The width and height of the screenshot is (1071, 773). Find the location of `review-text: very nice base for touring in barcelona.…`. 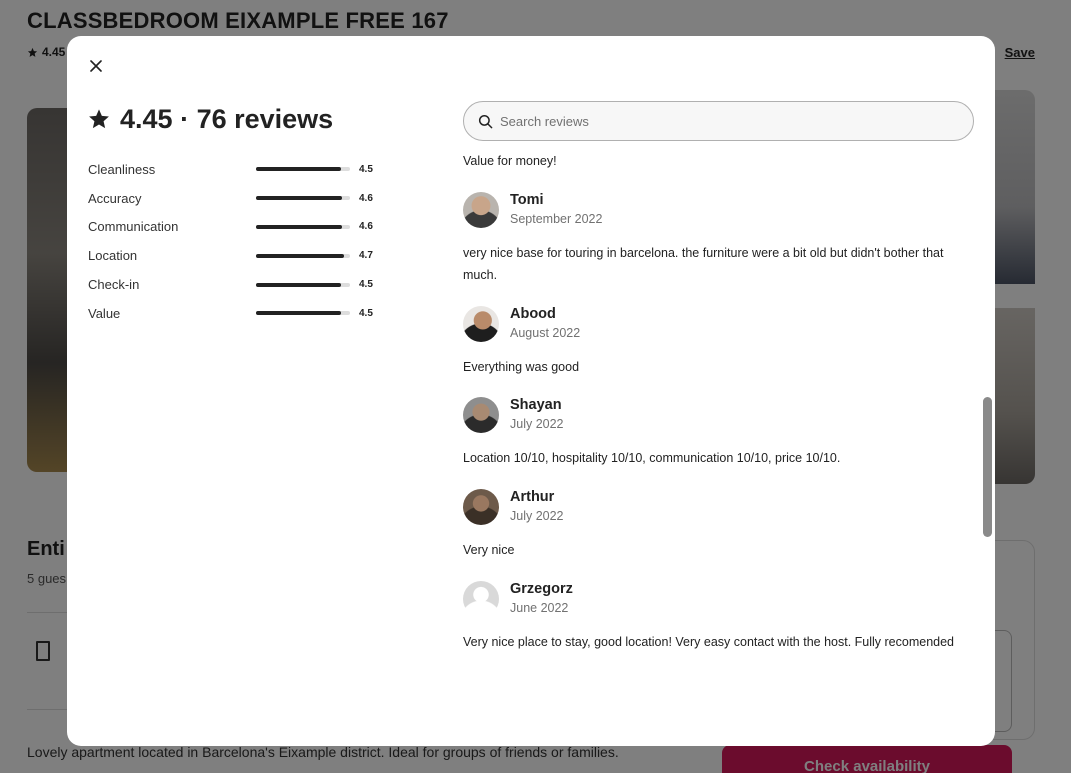

review-text: very nice base for touring in barcelona.… is located at coordinates (703, 264).